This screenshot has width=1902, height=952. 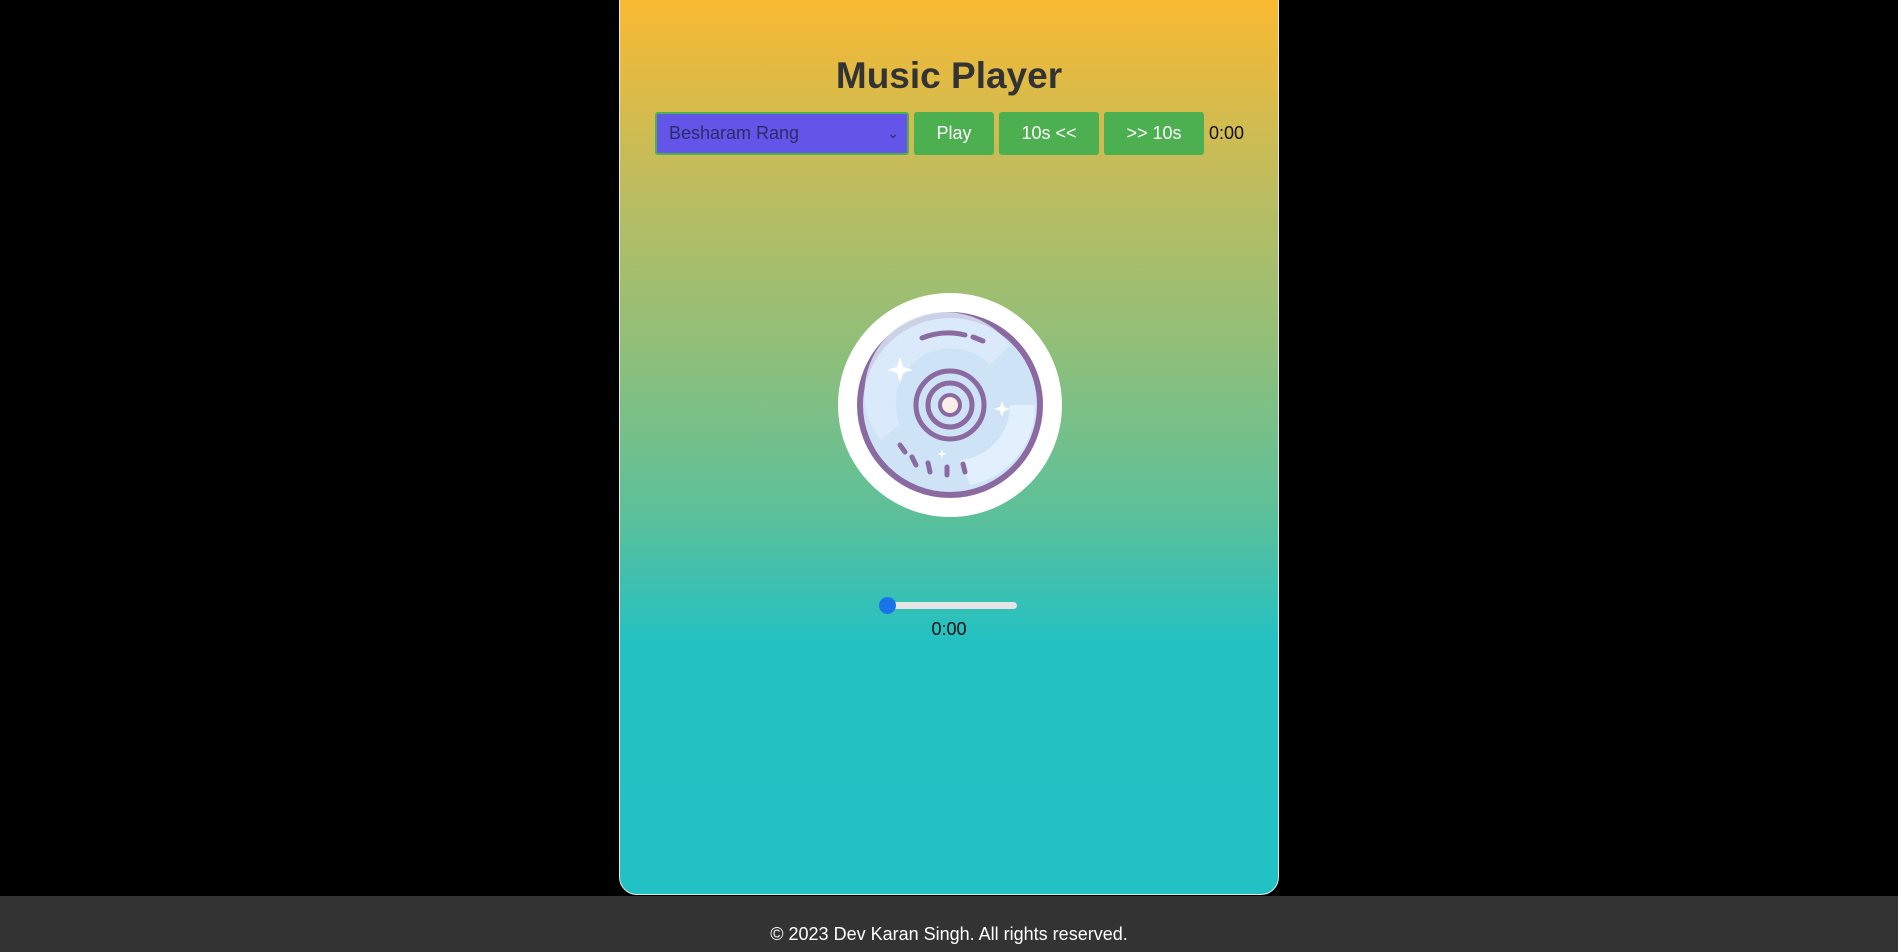 I want to click on rewind-10s-button: 10s <<, so click(x=1049, y=133).